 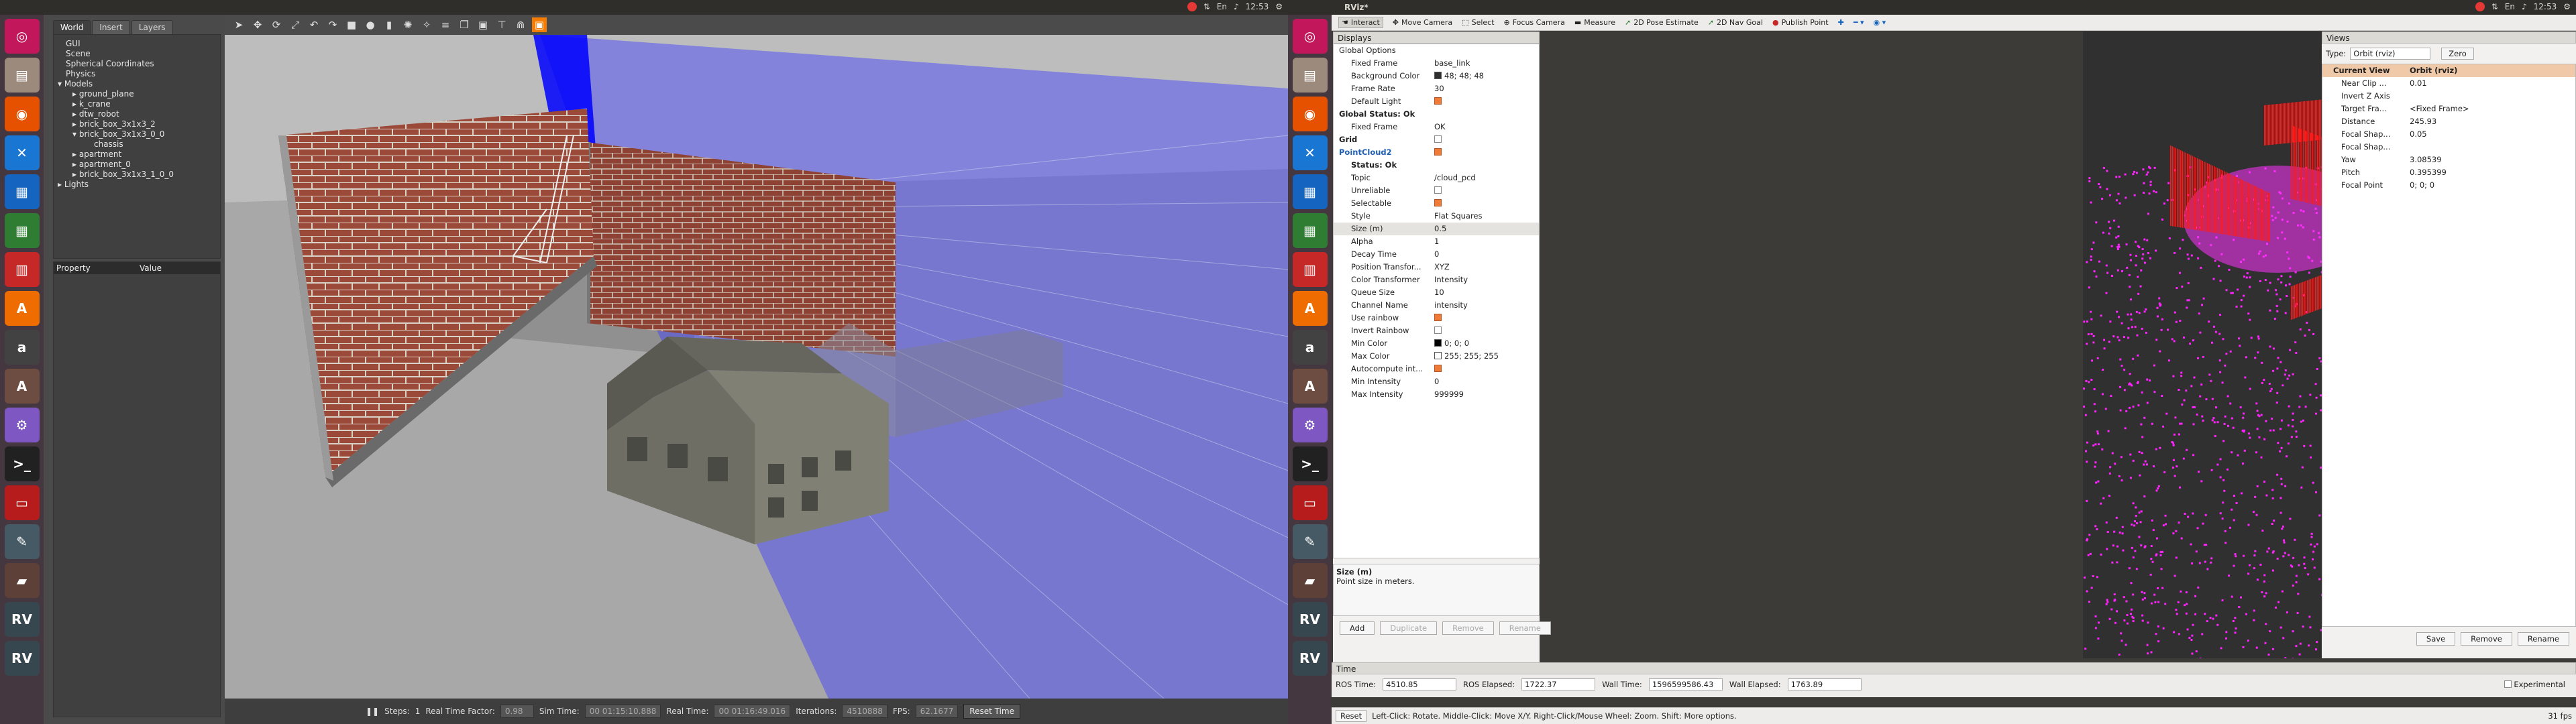 What do you see at coordinates (2448, 186) in the screenshot?
I see `view-row: Focal Point 0; 0; 0` at bounding box center [2448, 186].